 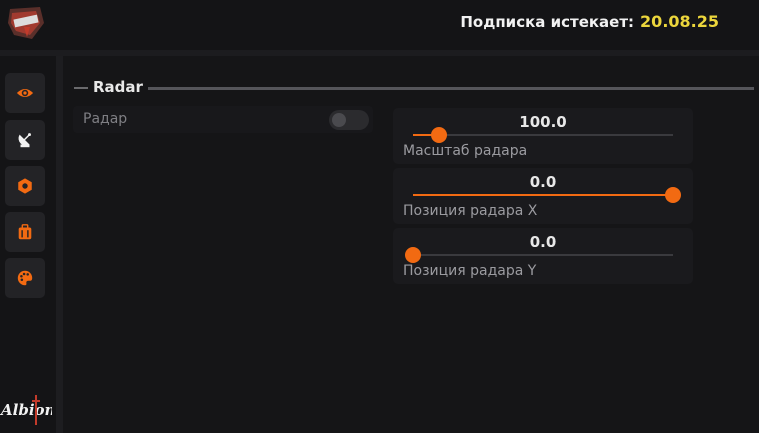 What do you see at coordinates (451, 88) in the screenshot?
I see `section-divider-right` at bounding box center [451, 88].